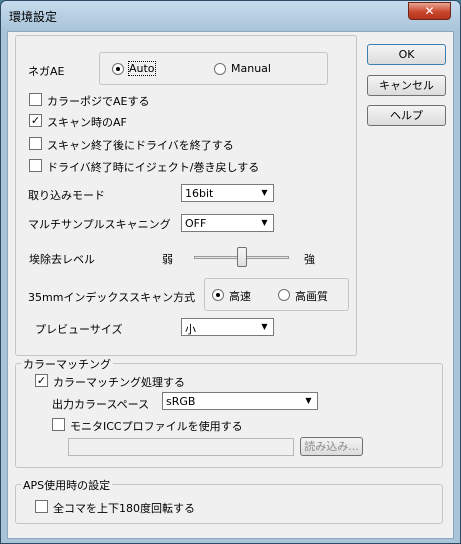 This screenshot has width=461, height=544. Describe the element at coordinates (190, 329) in the screenshot. I see `preview-size-value: 小` at that location.